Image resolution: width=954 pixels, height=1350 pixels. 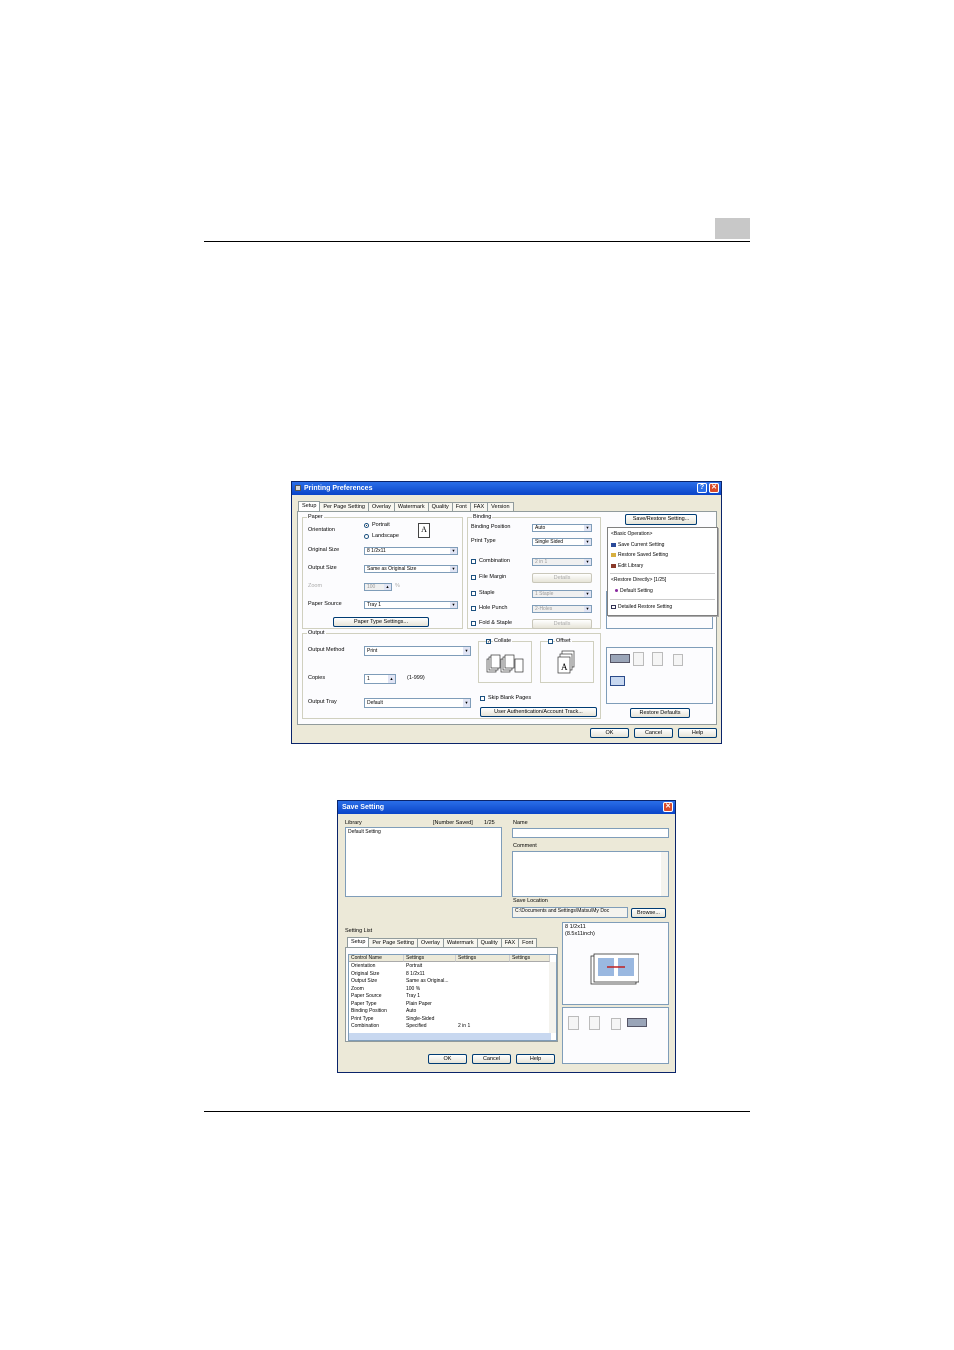 What do you see at coordinates (416, 1026) in the screenshot?
I see `table-row-value: Specified` at bounding box center [416, 1026].